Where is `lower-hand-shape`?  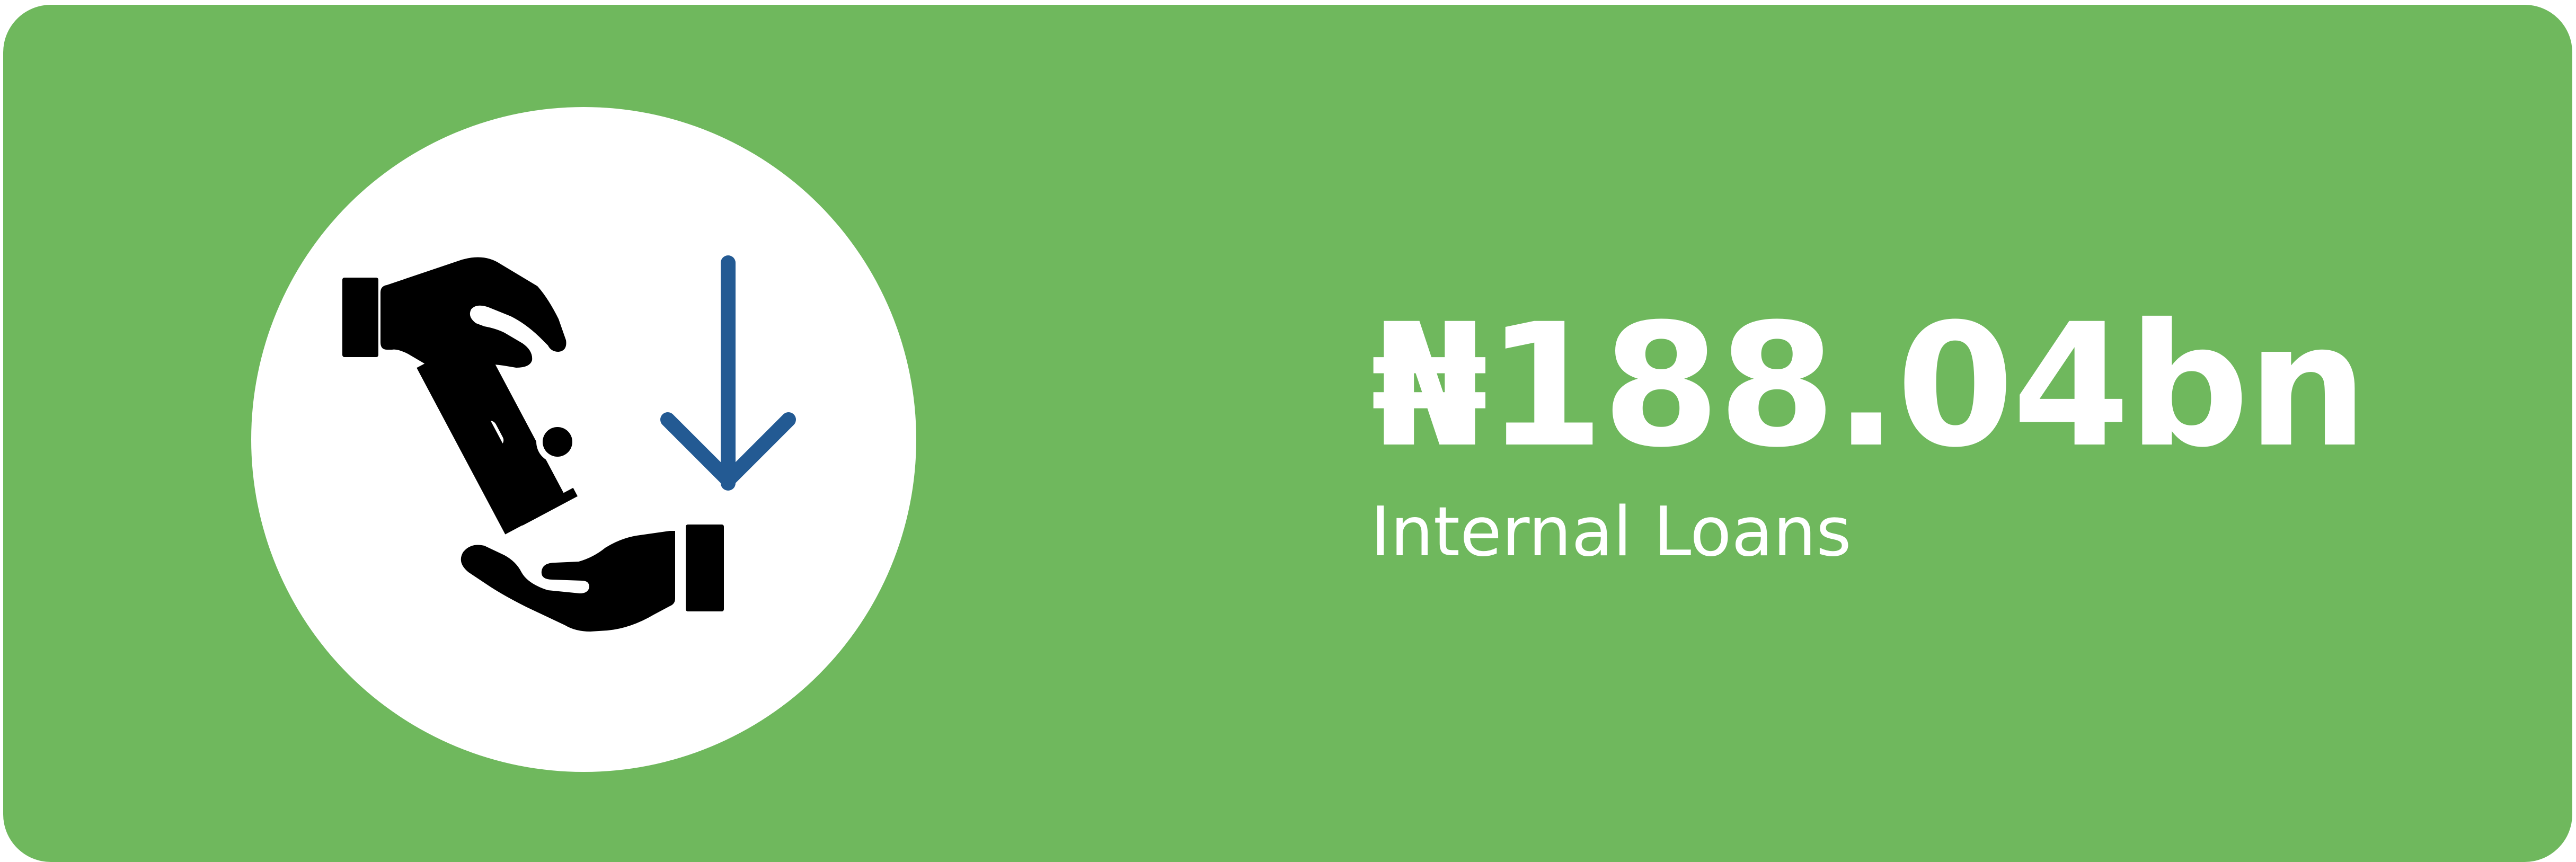
lower-hand-shape is located at coordinates (568, 581).